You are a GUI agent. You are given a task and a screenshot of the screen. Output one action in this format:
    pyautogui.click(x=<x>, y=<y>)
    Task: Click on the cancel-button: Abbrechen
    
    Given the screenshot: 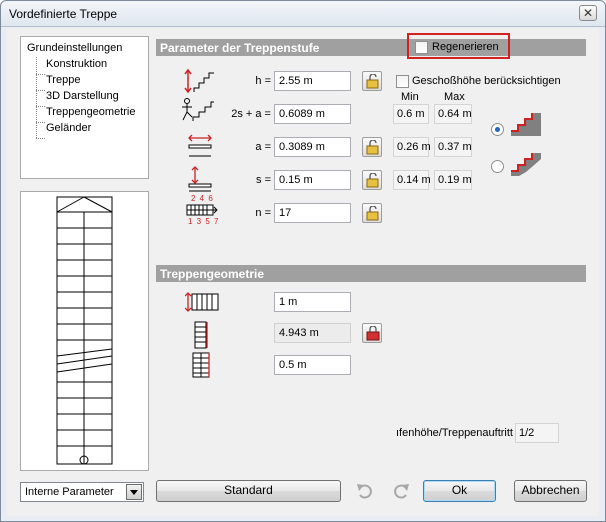 What is the action you would take?
    pyautogui.click(x=550, y=491)
    